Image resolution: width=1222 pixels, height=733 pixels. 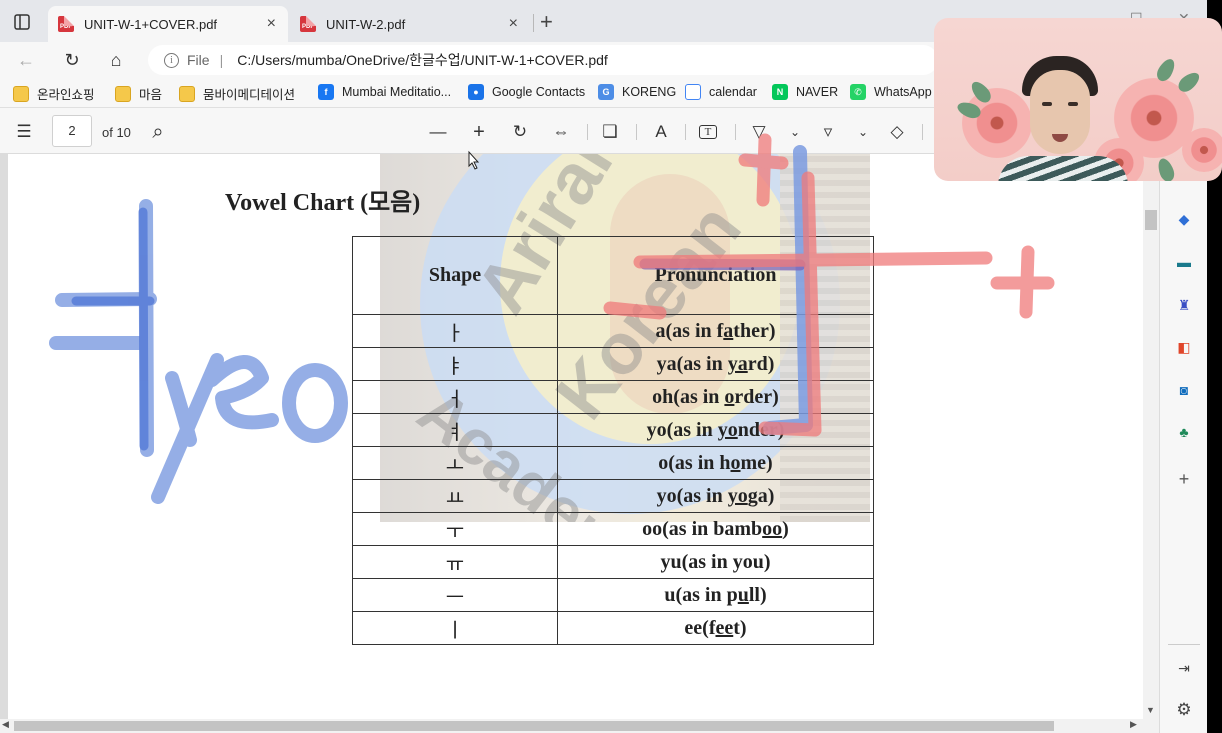 I want to click on table-header-row: Shape Pronunciation, so click(x=613, y=275).